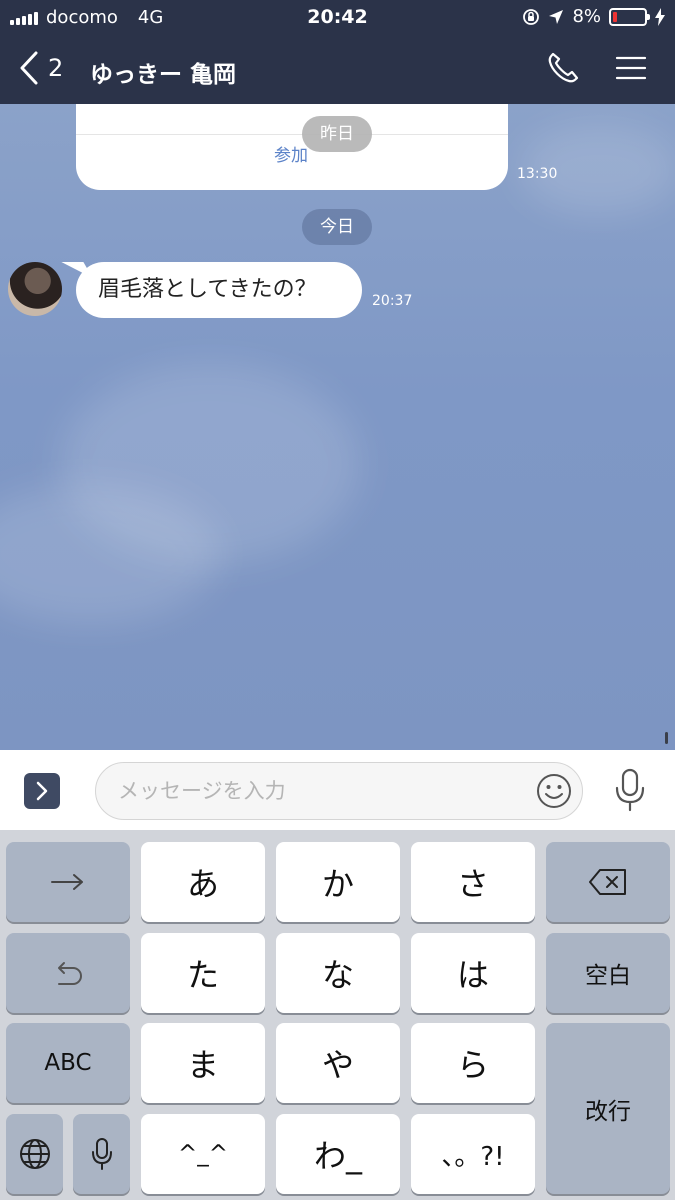 The image size is (675, 1200). I want to click on globe-icon, so click(34, 1154).